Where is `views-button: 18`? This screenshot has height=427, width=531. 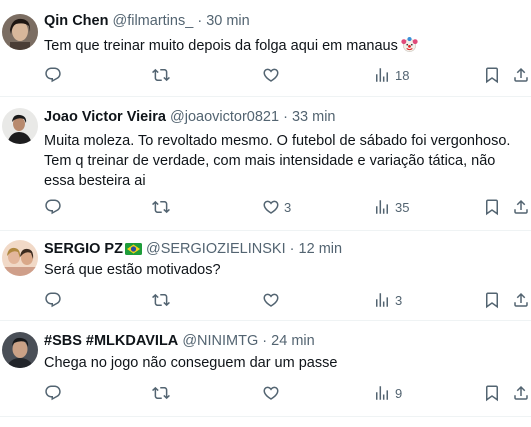 views-button: 18 is located at coordinates (391, 75).